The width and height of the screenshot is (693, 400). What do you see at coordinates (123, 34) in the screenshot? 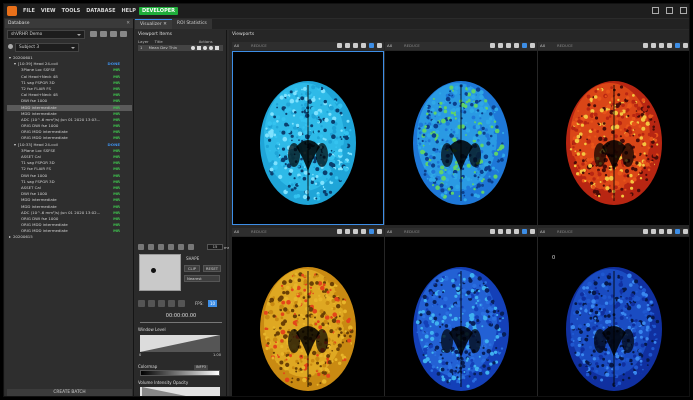
I see `folder-icon` at bounding box center [123, 34].